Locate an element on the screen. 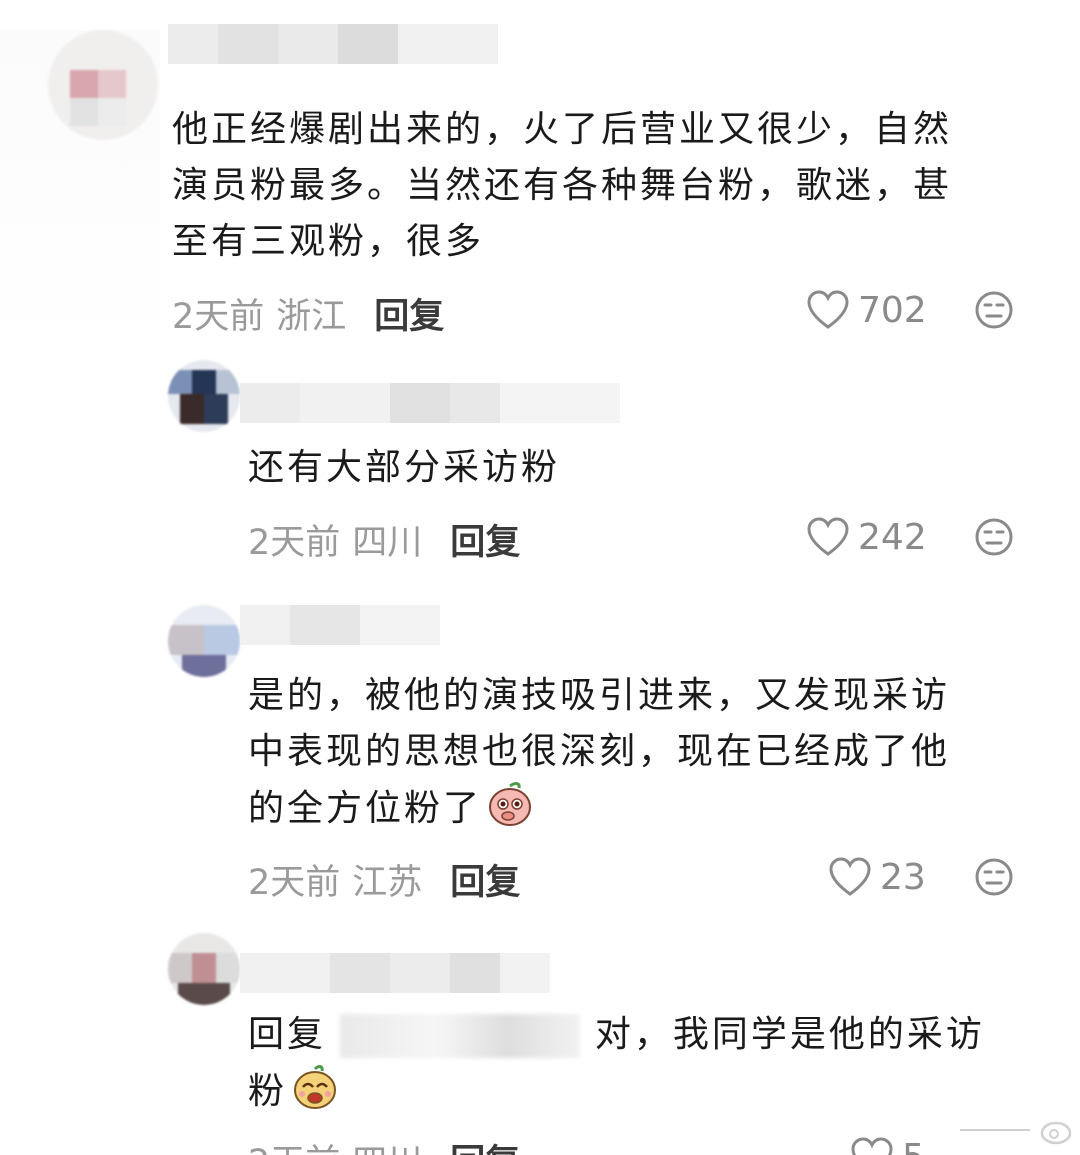  comment-text-line: 还有大部分采访粉 is located at coordinates (404, 467).